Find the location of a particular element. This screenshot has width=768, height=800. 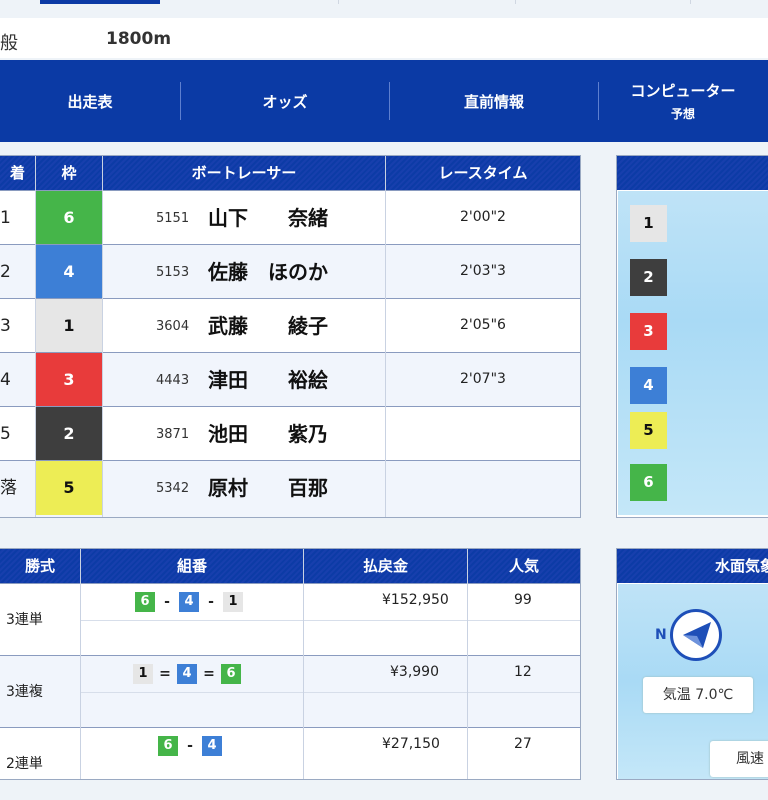

combination: 6 - 4 - 1 is located at coordinates (189, 602).